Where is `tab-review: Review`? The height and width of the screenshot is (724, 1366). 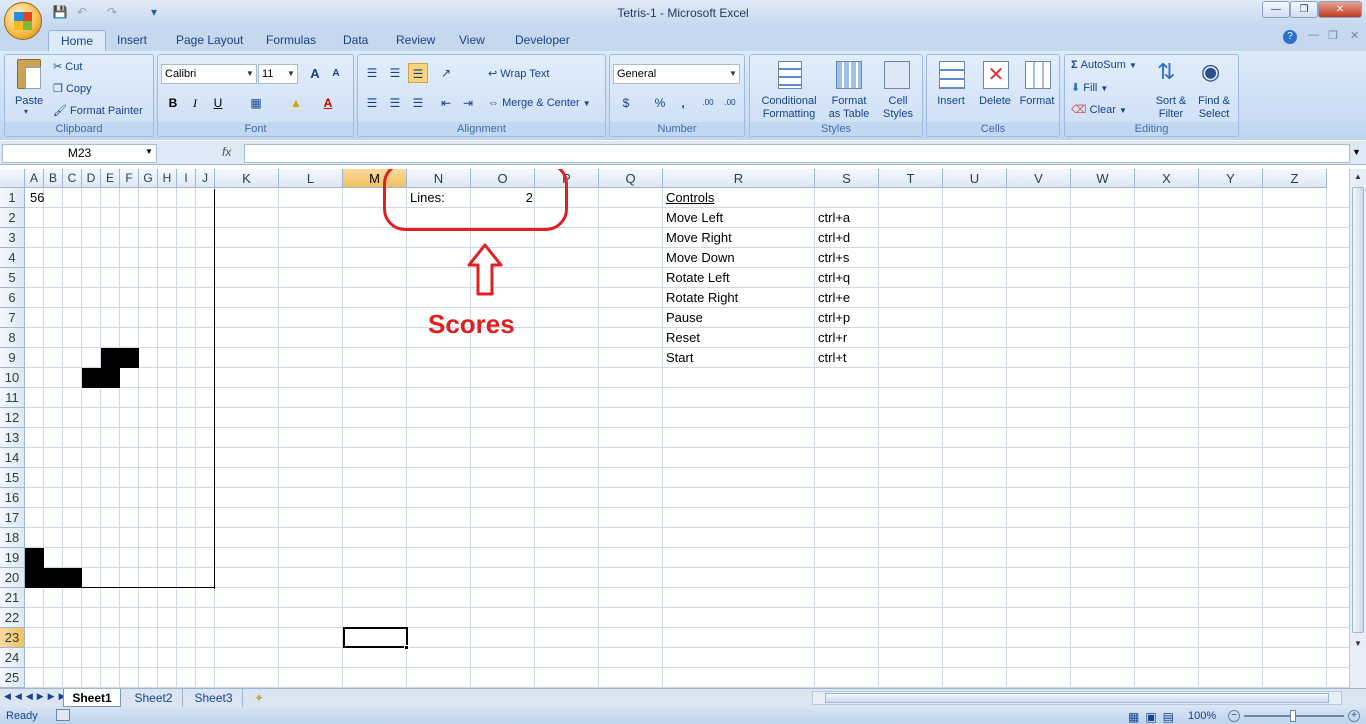 tab-review: Review is located at coordinates (415, 40).